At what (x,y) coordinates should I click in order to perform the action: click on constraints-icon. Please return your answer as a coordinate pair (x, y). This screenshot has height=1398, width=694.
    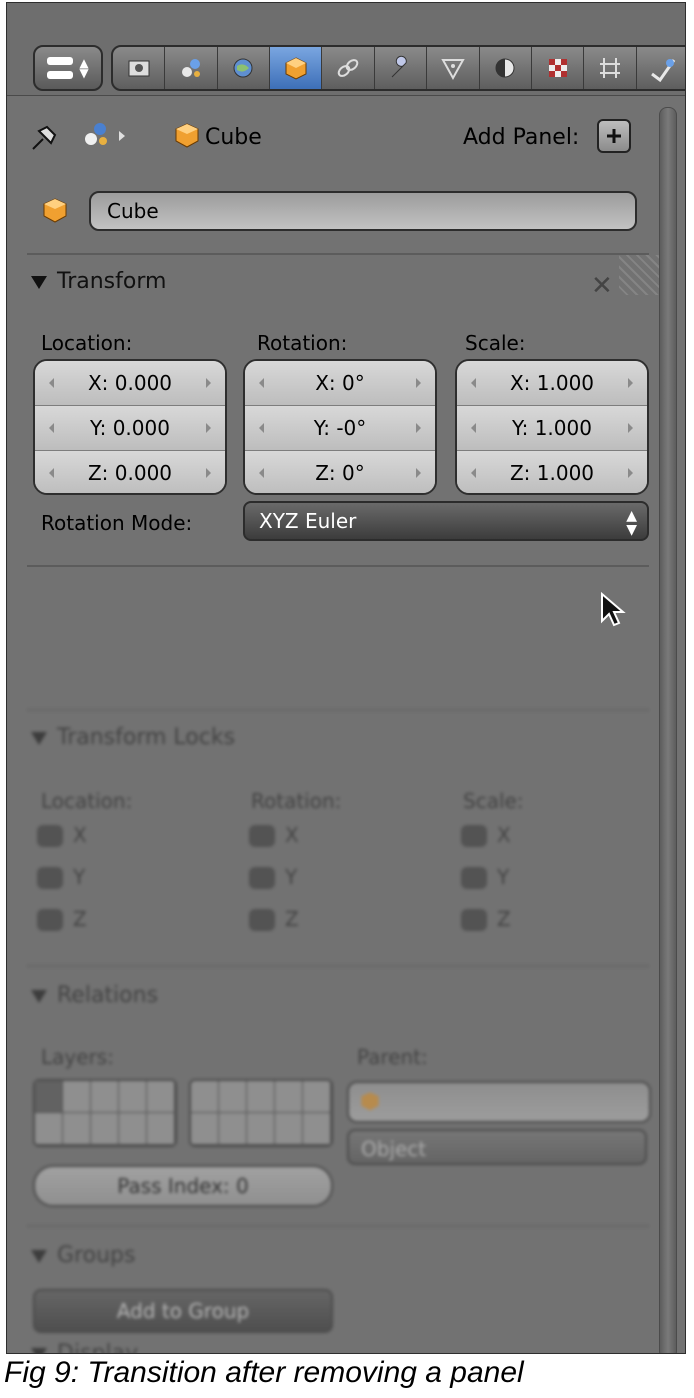
    Looking at the image, I should click on (348, 68).